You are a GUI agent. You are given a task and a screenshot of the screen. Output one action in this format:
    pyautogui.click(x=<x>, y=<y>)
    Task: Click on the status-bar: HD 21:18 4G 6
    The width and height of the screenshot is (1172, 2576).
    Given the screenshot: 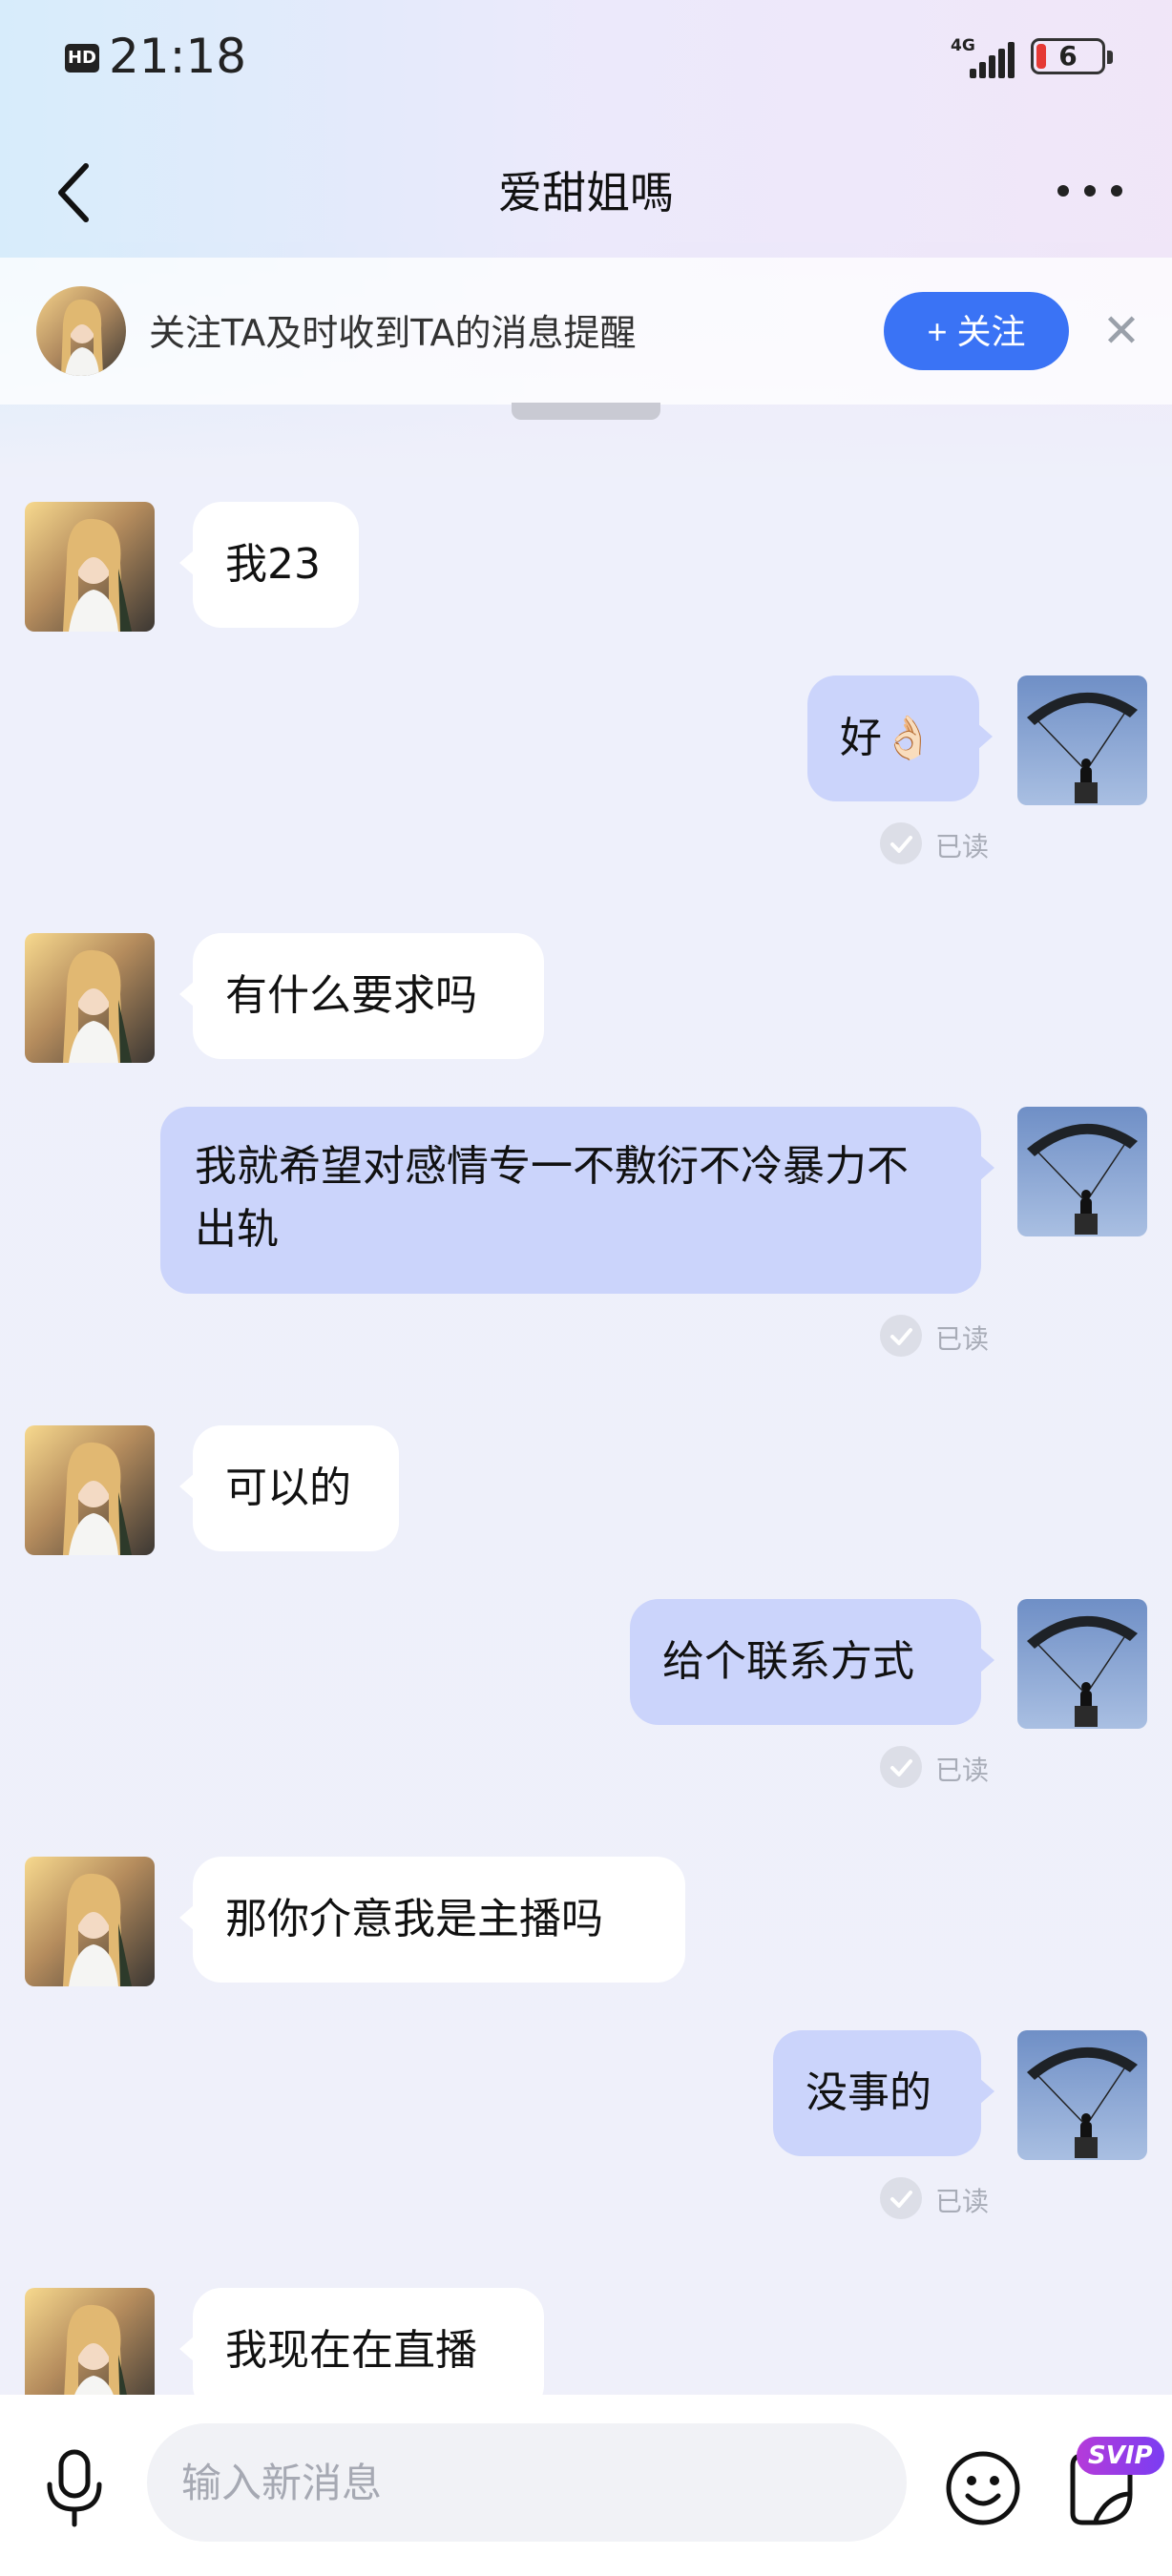 What is the action you would take?
    pyautogui.click(x=586, y=57)
    